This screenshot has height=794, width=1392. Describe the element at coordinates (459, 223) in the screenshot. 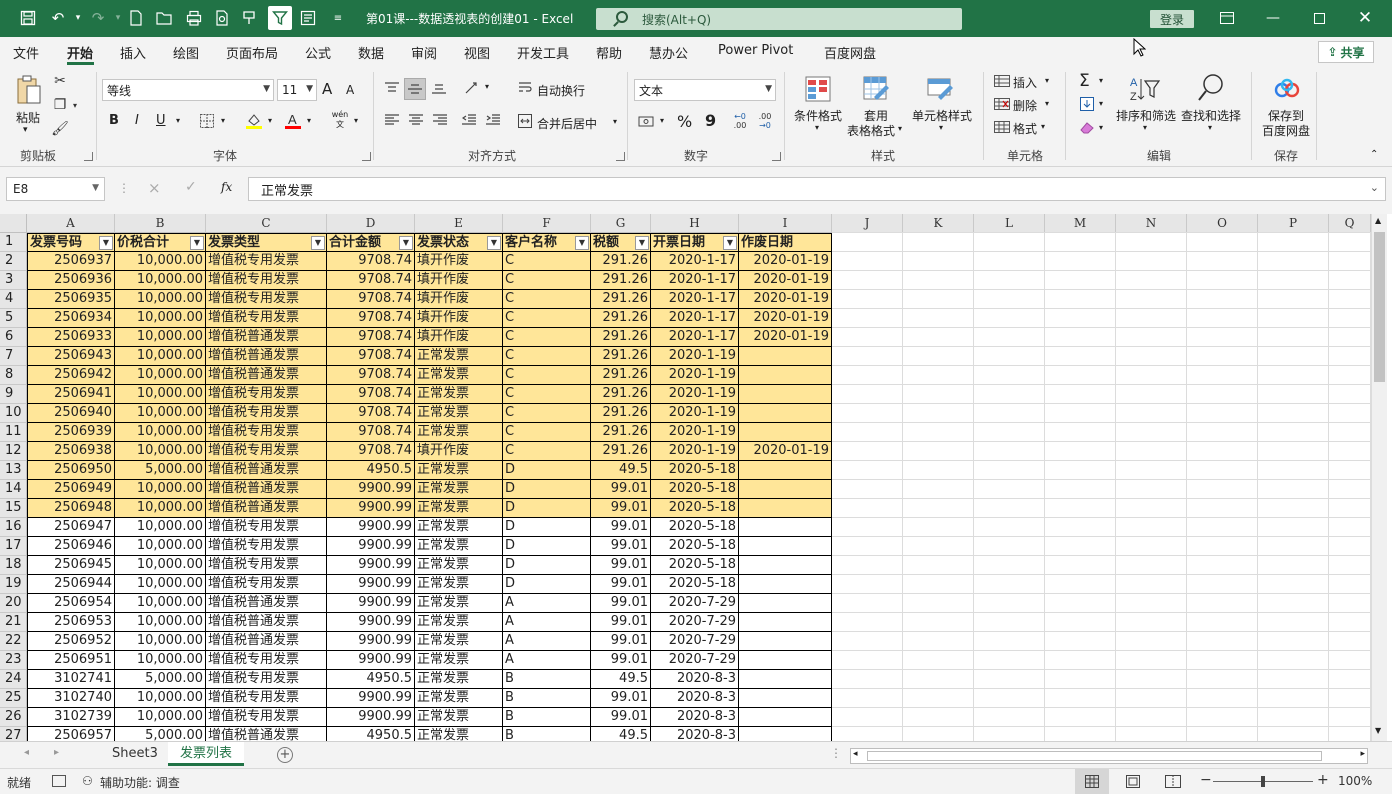

I see `column-header-e: E` at that location.